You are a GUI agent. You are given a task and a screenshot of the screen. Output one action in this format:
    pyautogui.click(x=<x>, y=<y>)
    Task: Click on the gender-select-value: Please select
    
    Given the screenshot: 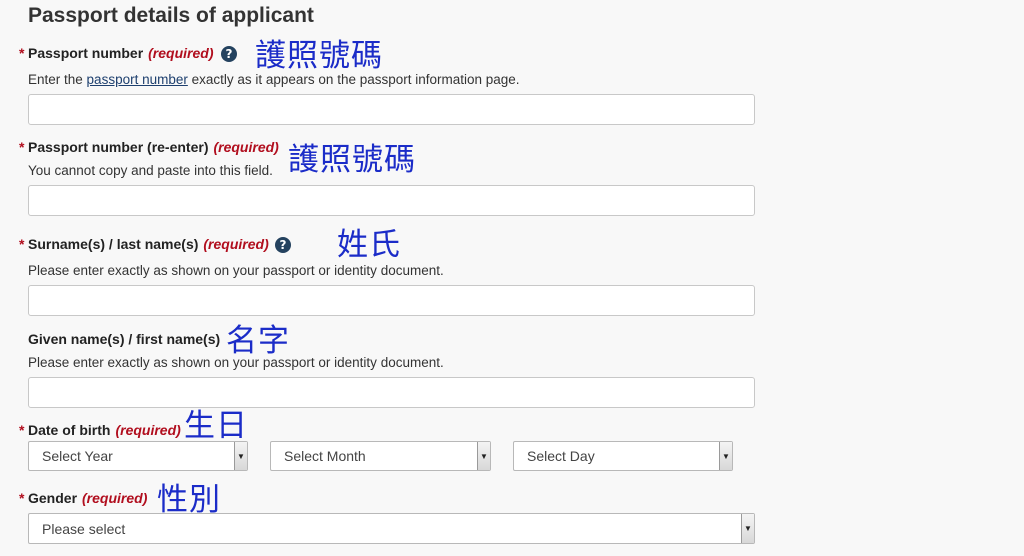 What is the action you would take?
    pyautogui.click(x=84, y=528)
    